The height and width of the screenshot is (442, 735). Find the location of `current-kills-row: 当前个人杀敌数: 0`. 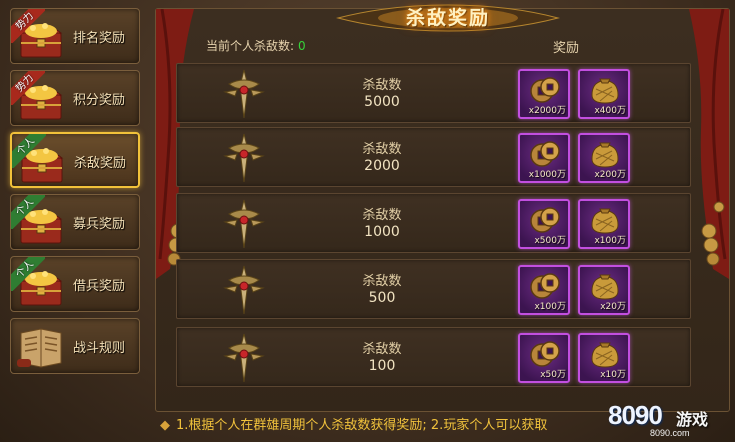

current-kills-row: 当前个人杀敌数: 0 is located at coordinates (256, 45).